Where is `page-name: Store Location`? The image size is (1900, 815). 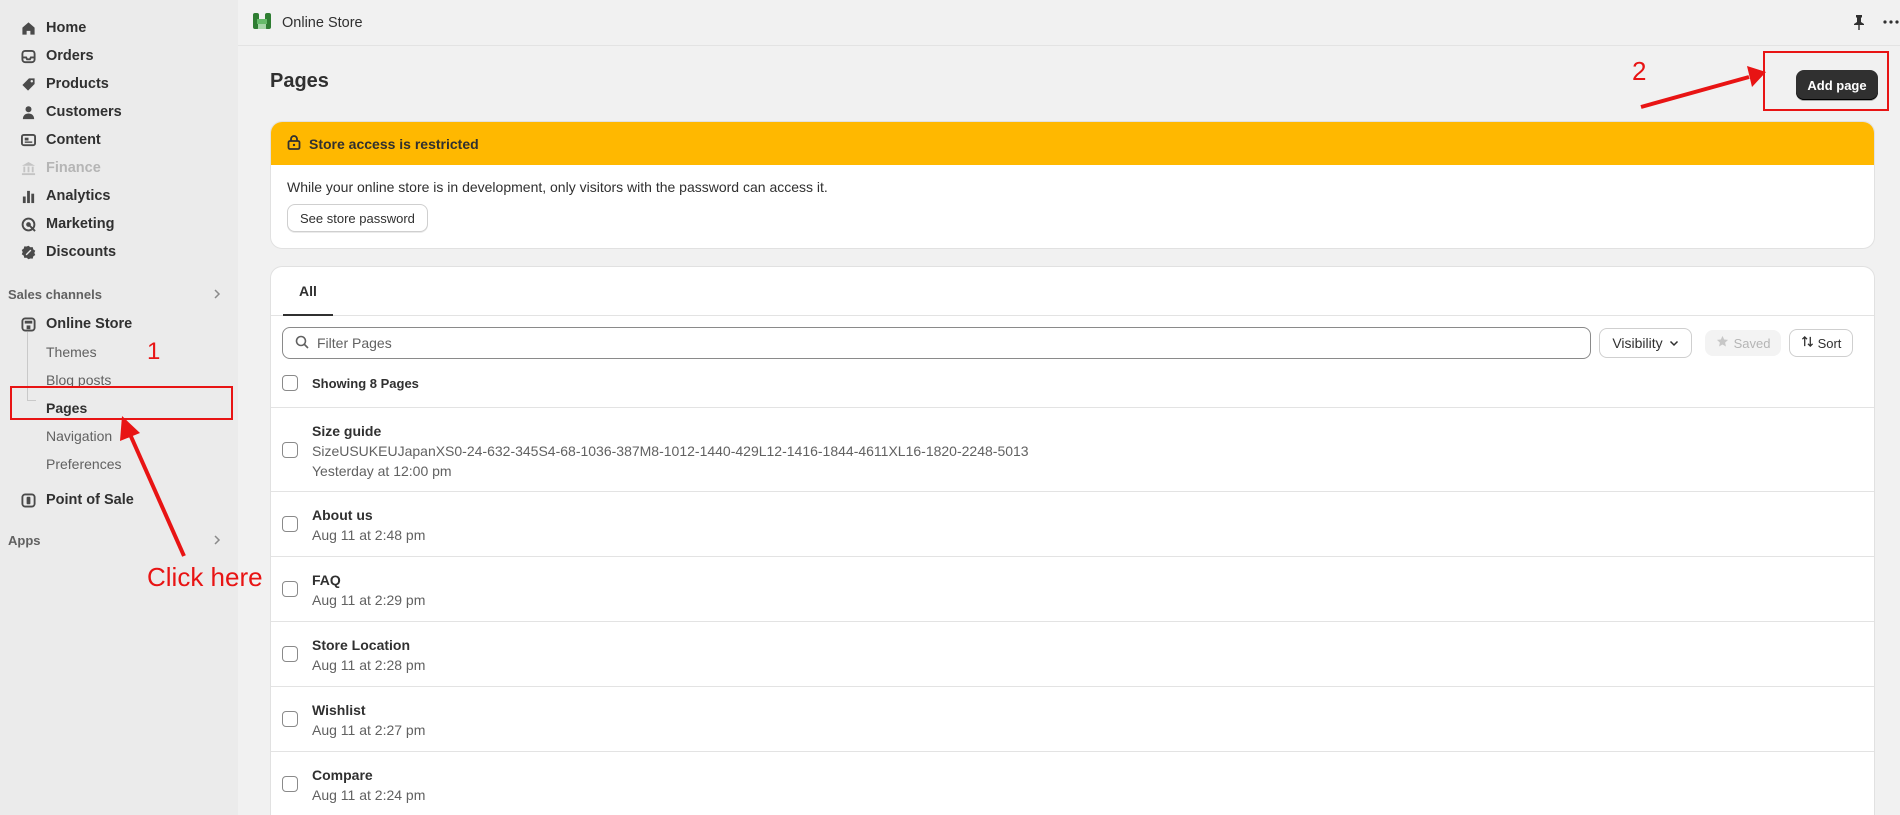
page-name: Store Location is located at coordinates (368, 645).